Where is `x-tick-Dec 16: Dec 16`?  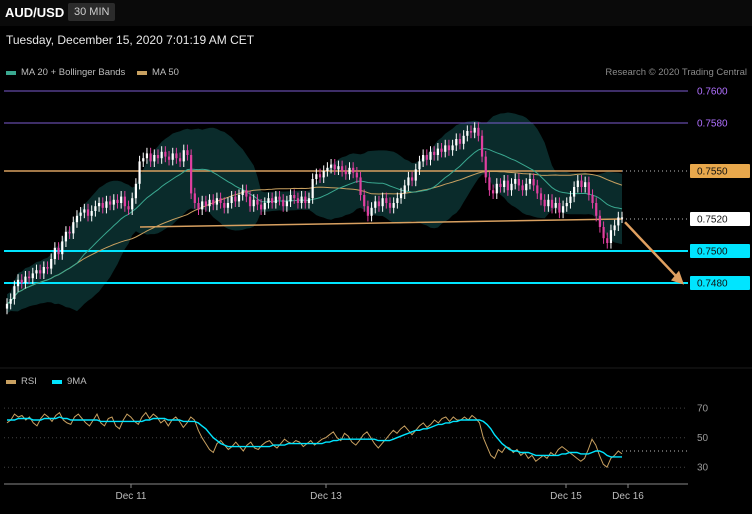
x-tick-Dec 16: Dec 16 is located at coordinates (628, 496).